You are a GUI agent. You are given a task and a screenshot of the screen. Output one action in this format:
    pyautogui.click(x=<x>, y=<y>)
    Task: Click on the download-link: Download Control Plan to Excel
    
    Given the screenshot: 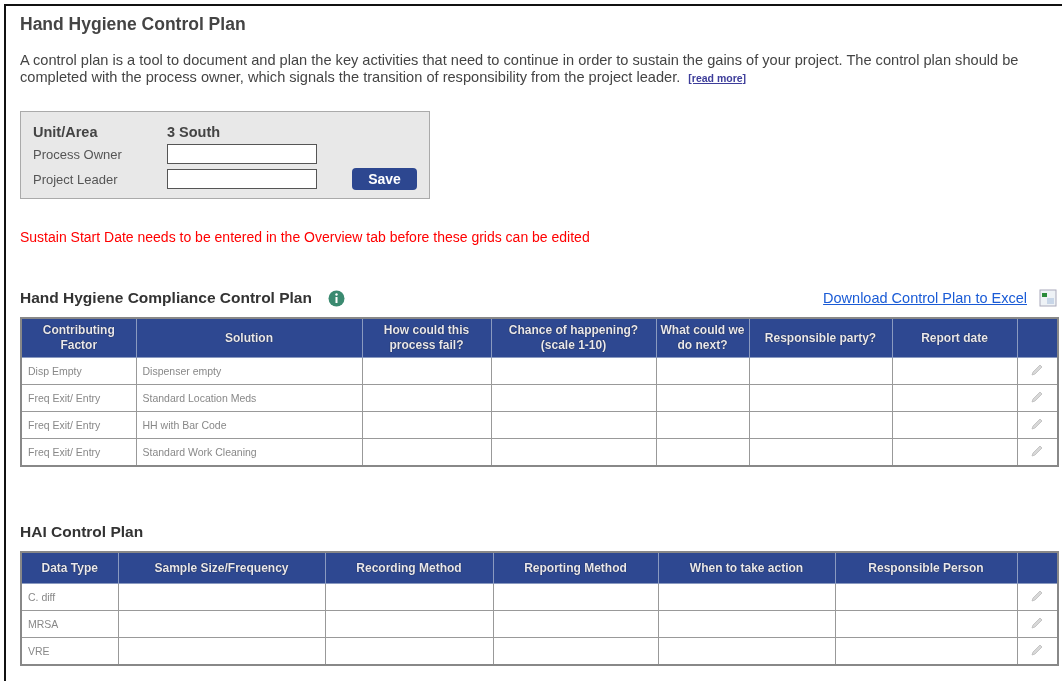 What is the action you would take?
    pyautogui.click(x=925, y=298)
    